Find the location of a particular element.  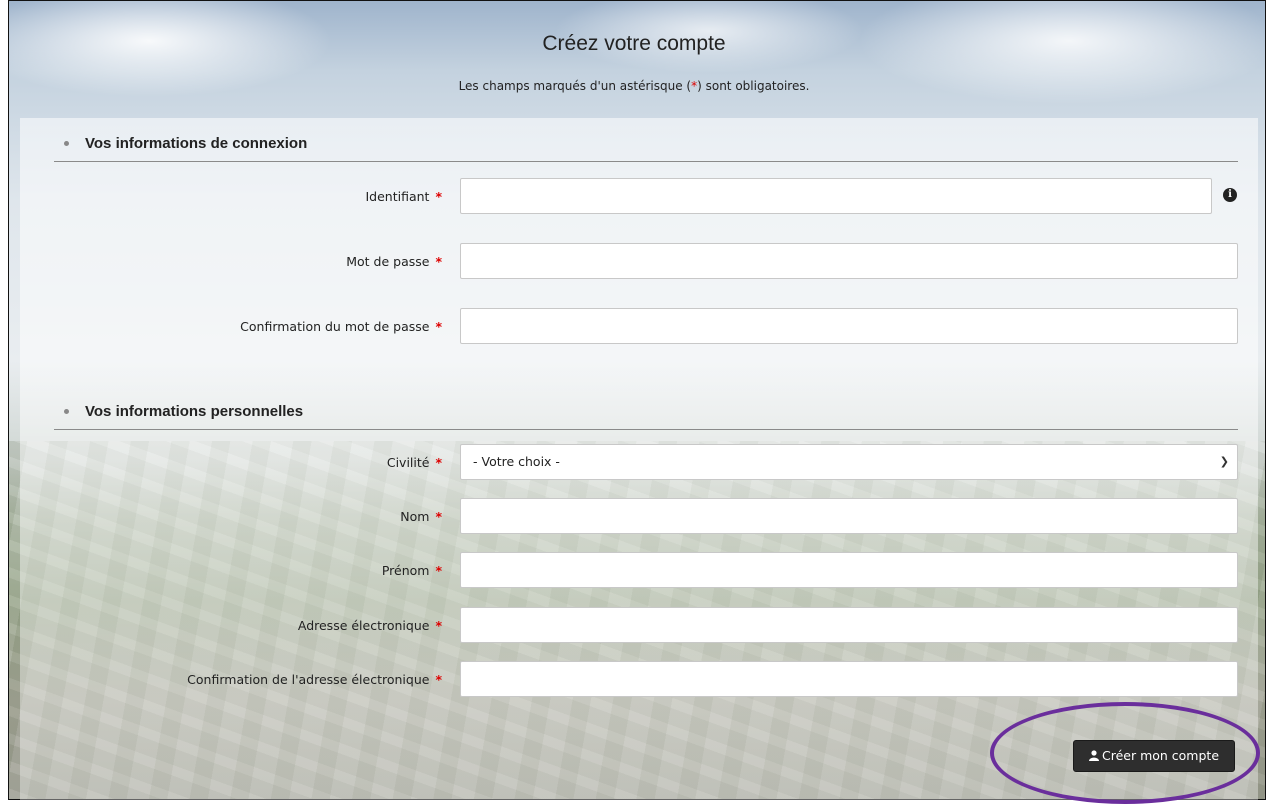

civilite-select: - Votre choix - ❯ is located at coordinates (849, 462).